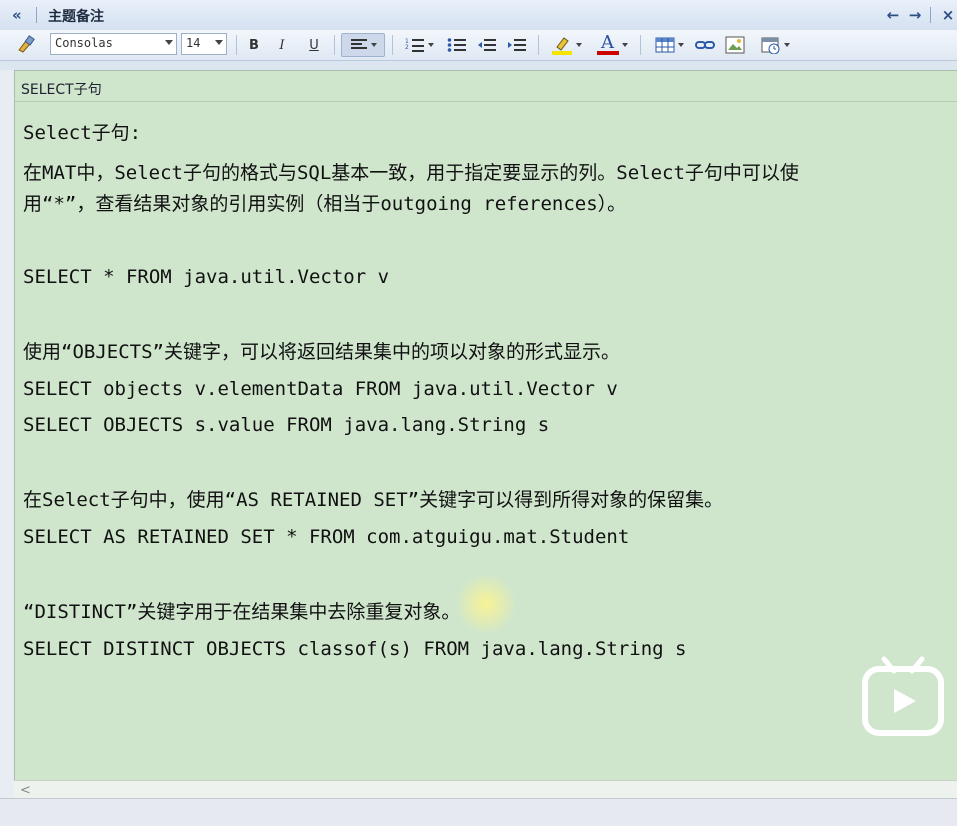 This screenshot has height=826, width=957. Describe the element at coordinates (321, 352) in the screenshot. I see `text-line: 使用“OBJECTS”关键字，可以将返回结果集中的项以对象的形式显示。` at that location.